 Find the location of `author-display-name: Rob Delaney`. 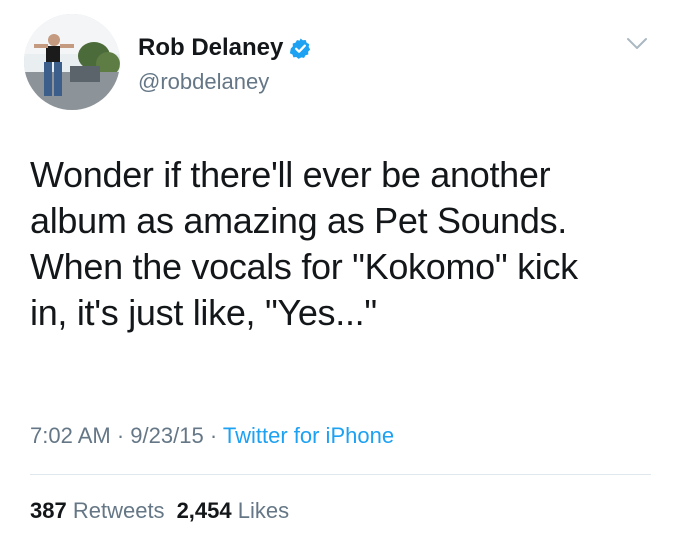

author-display-name: Rob Delaney is located at coordinates (210, 48).